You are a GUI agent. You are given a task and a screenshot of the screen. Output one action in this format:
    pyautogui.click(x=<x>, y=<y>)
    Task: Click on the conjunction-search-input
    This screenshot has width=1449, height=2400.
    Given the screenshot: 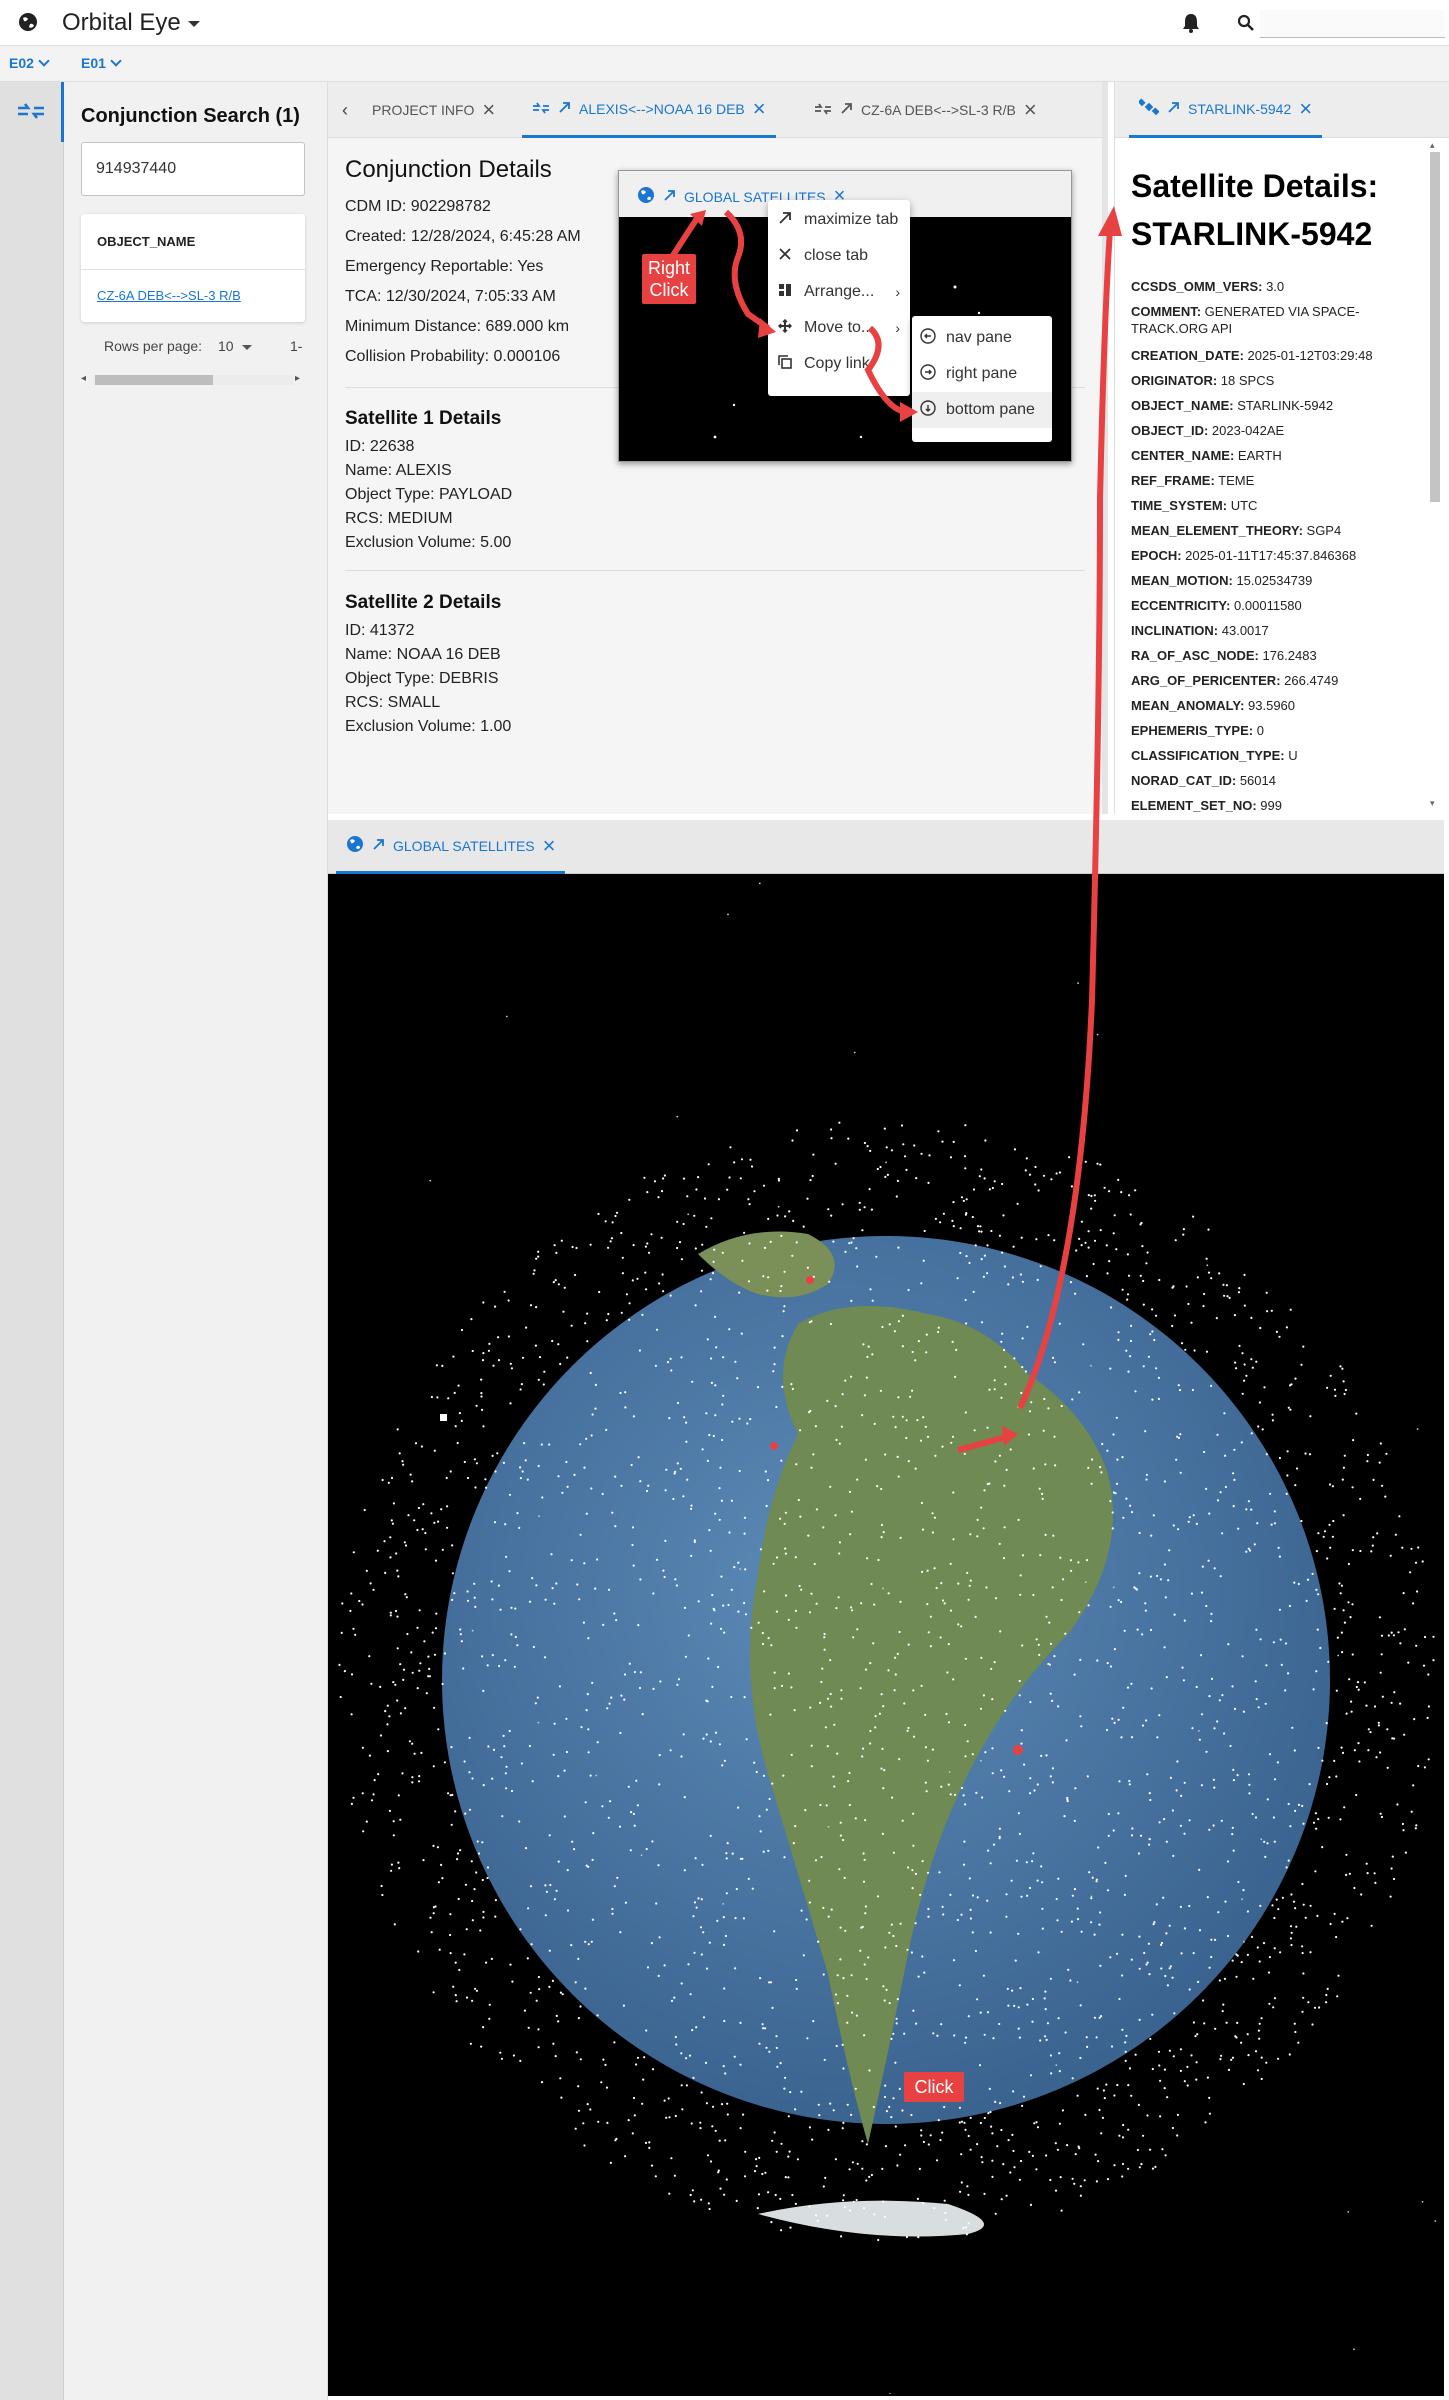 What is the action you would take?
    pyautogui.click(x=193, y=169)
    